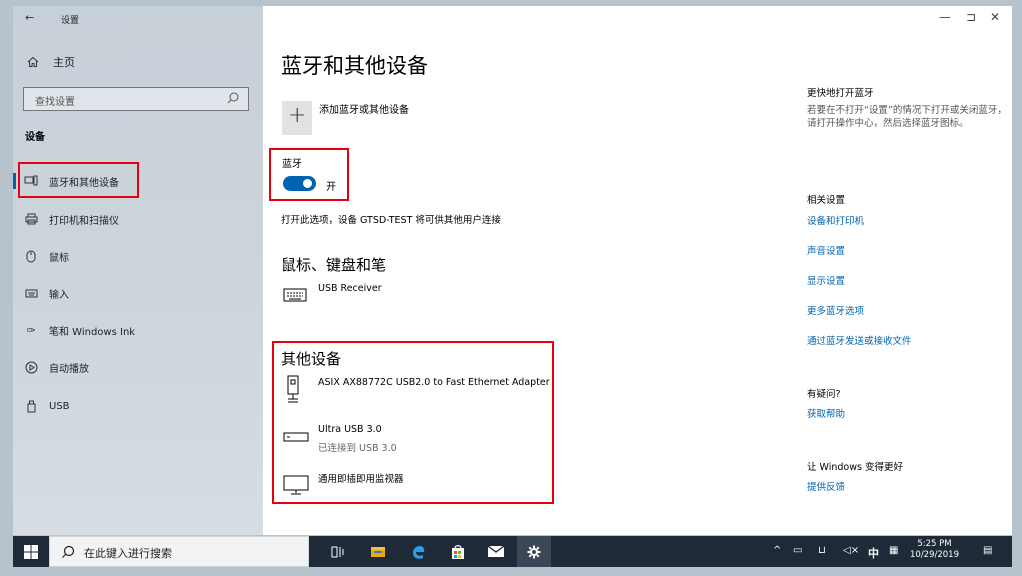 This screenshot has width=1022, height=576. Describe the element at coordinates (907, 250) in the screenshot. I see `link-sound-settings: 声音设置` at that location.